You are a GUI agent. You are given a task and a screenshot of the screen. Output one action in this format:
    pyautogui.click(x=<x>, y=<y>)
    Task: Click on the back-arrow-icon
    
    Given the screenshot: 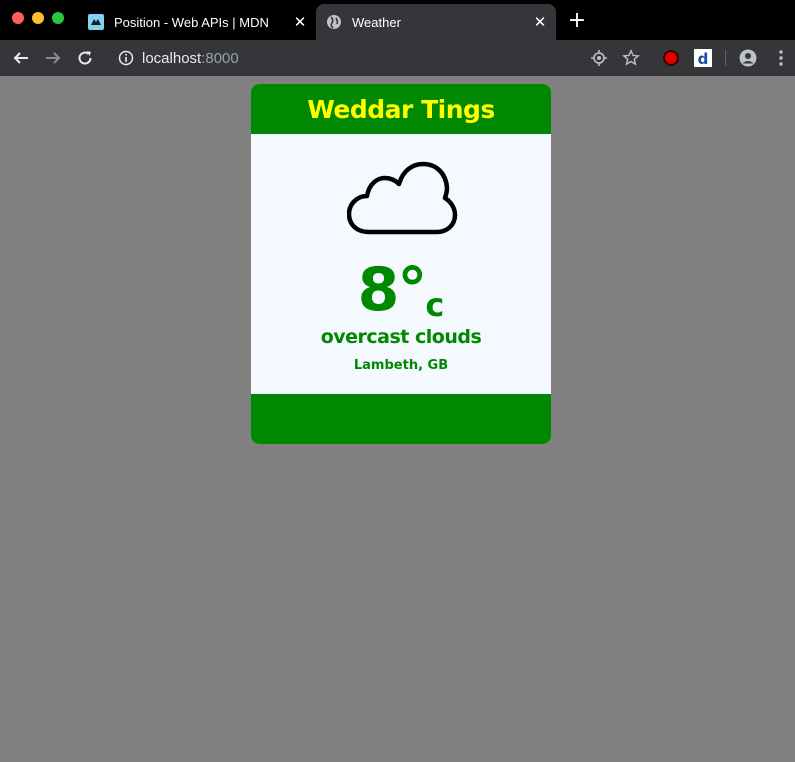 What is the action you would take?
    pyautogui.click(x=21, y=58)
    